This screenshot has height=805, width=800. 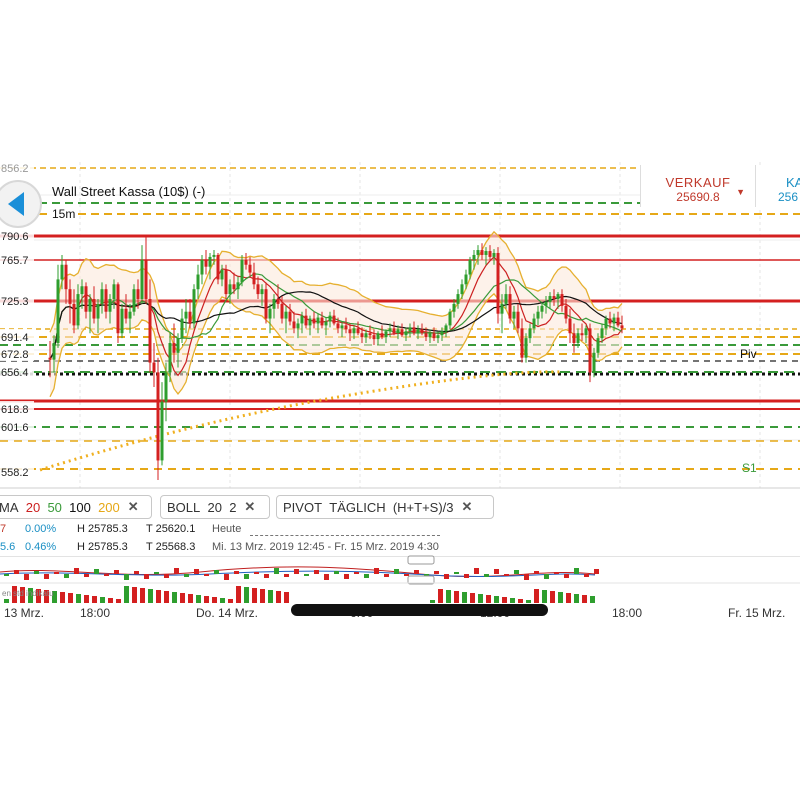 What do you see at coordinates (749, 468) in the screenshot?
I see `s1-label: S1` at bounding box center [749, 468].